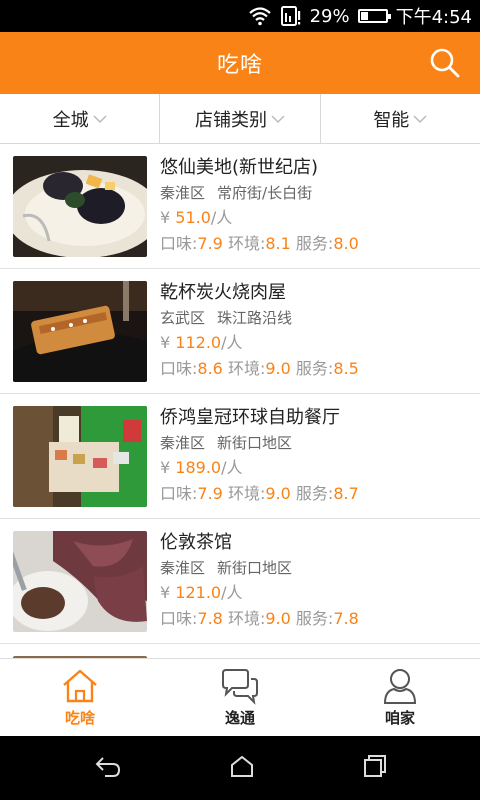 Image resolution: width=480 pixels, height=800 pixels. I want to click on filter-category: 店铺类别, so click(240, 118).